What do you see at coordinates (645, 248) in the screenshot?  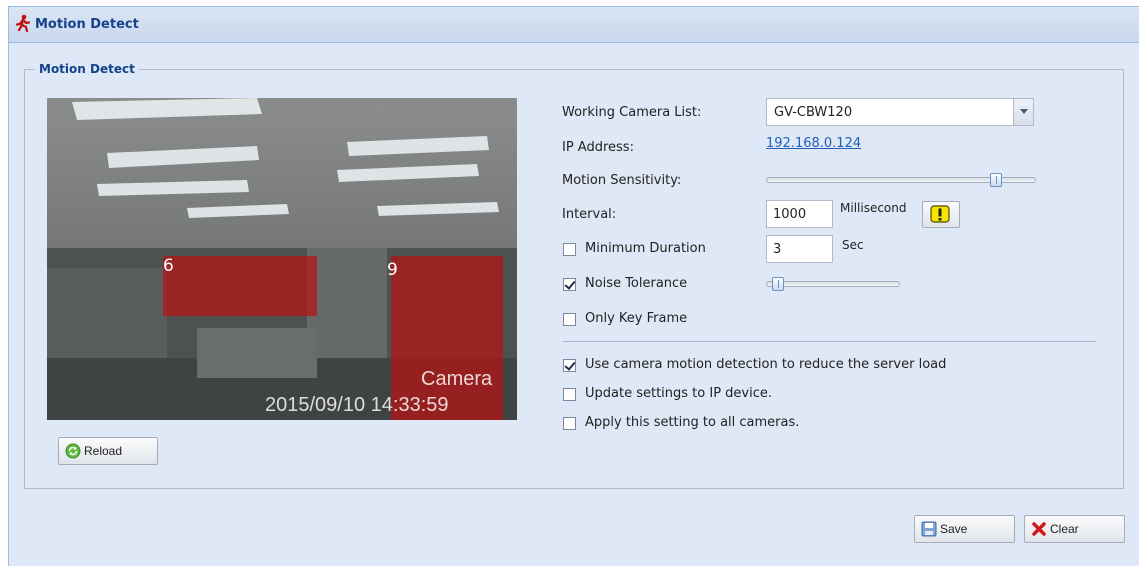 I see `min-duration-label: Minimum Duration` at bounding box center [645, 248].